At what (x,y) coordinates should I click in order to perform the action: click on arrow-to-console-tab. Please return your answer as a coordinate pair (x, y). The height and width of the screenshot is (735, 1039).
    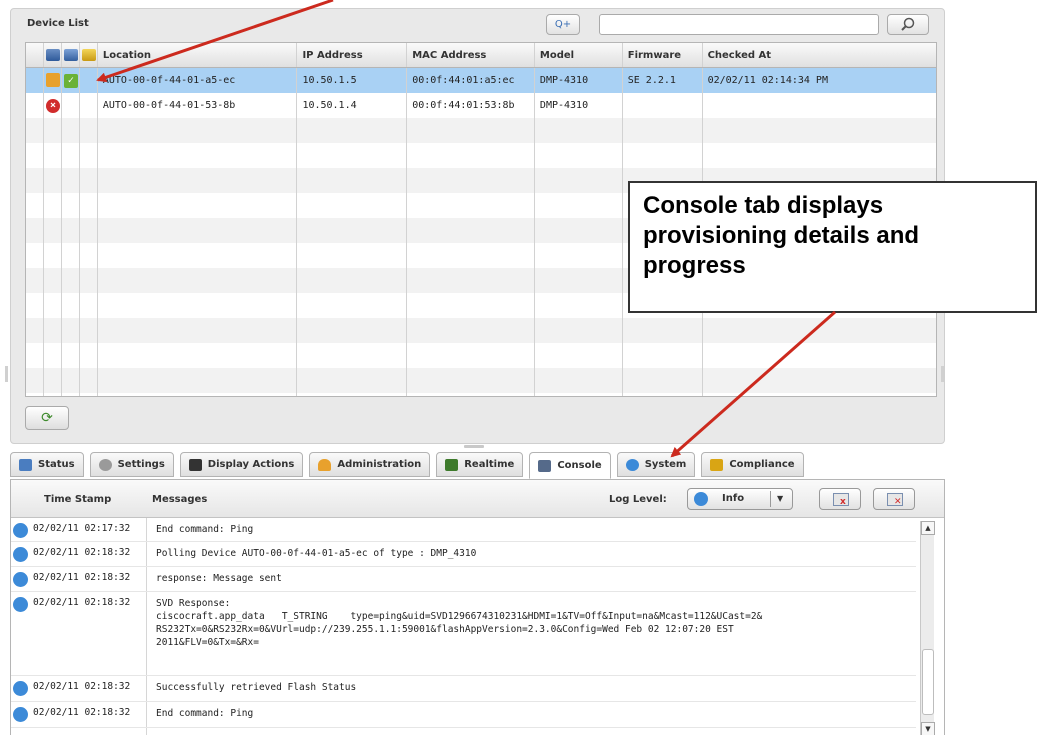
    Looking at the image, I should click on (753, 384).